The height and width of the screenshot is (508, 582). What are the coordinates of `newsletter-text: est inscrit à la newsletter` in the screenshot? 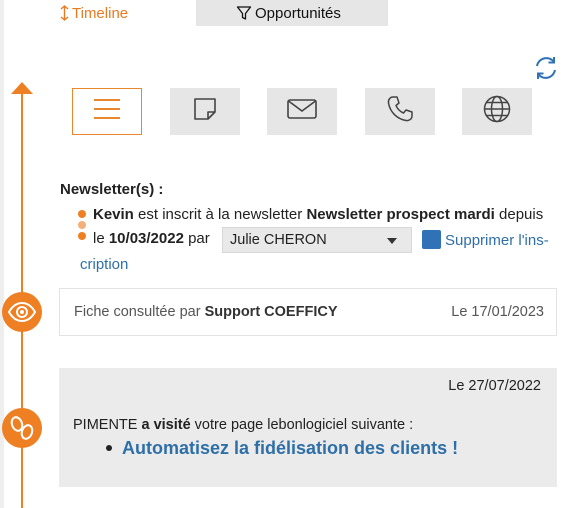 It's located at (220, 214).